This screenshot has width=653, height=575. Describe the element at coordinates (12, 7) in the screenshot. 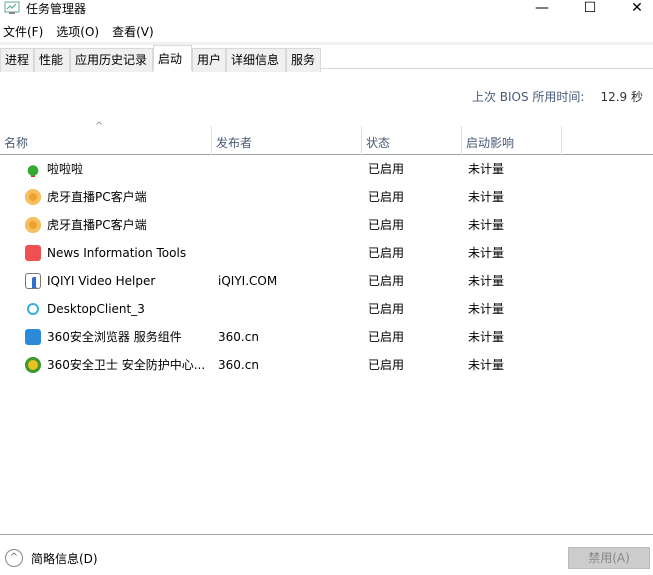

I see `task-manager-icon` at that location.